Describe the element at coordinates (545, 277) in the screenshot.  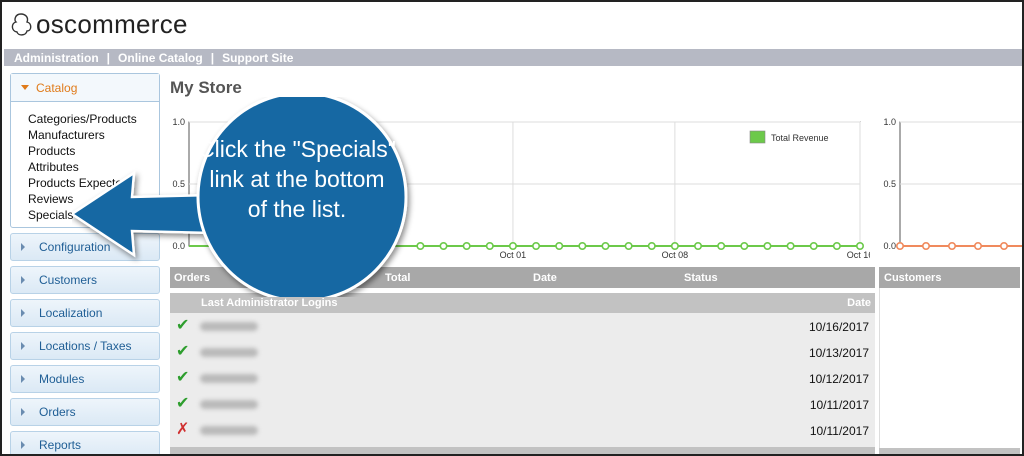
I see `orders-col-date: Date` at that location.